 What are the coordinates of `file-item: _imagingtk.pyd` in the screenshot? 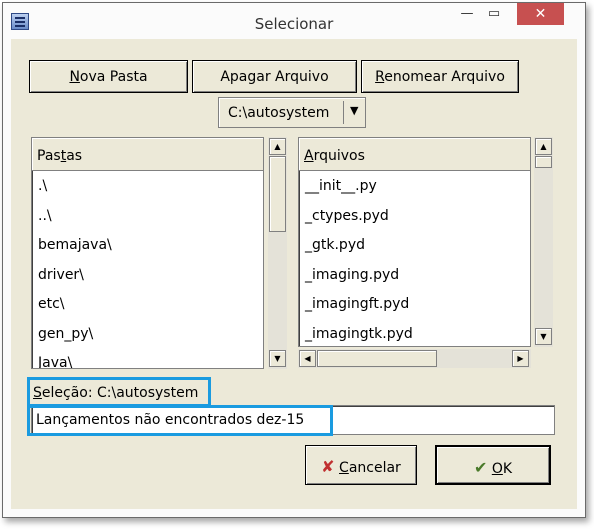 It's located at (414, 333).